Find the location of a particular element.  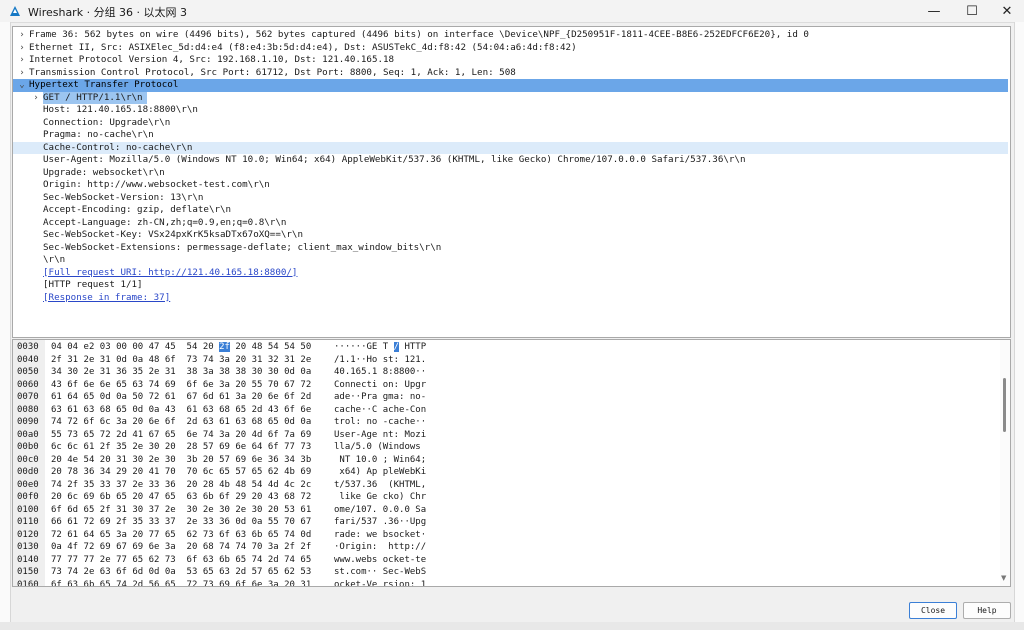

tree-row-link: [Response in frame: 37] is located at coordinates (106, 298).